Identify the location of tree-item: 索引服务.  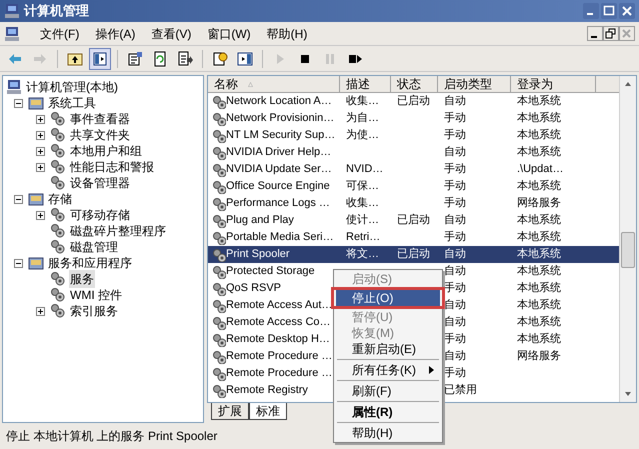
(94, 311).